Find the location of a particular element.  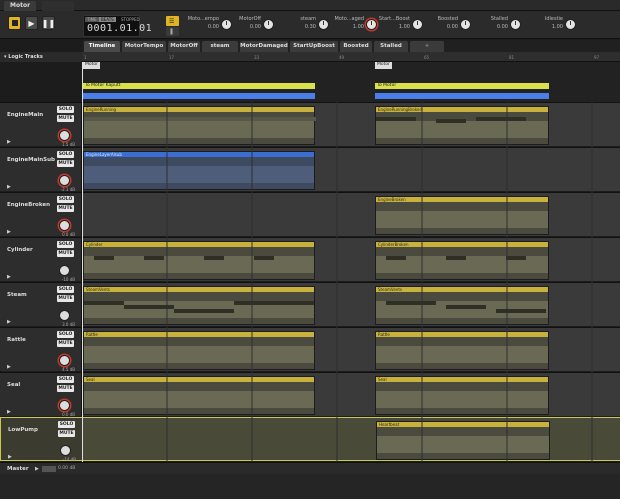

tab-motor-off: MotorOff is located at coordinates (184, 46).